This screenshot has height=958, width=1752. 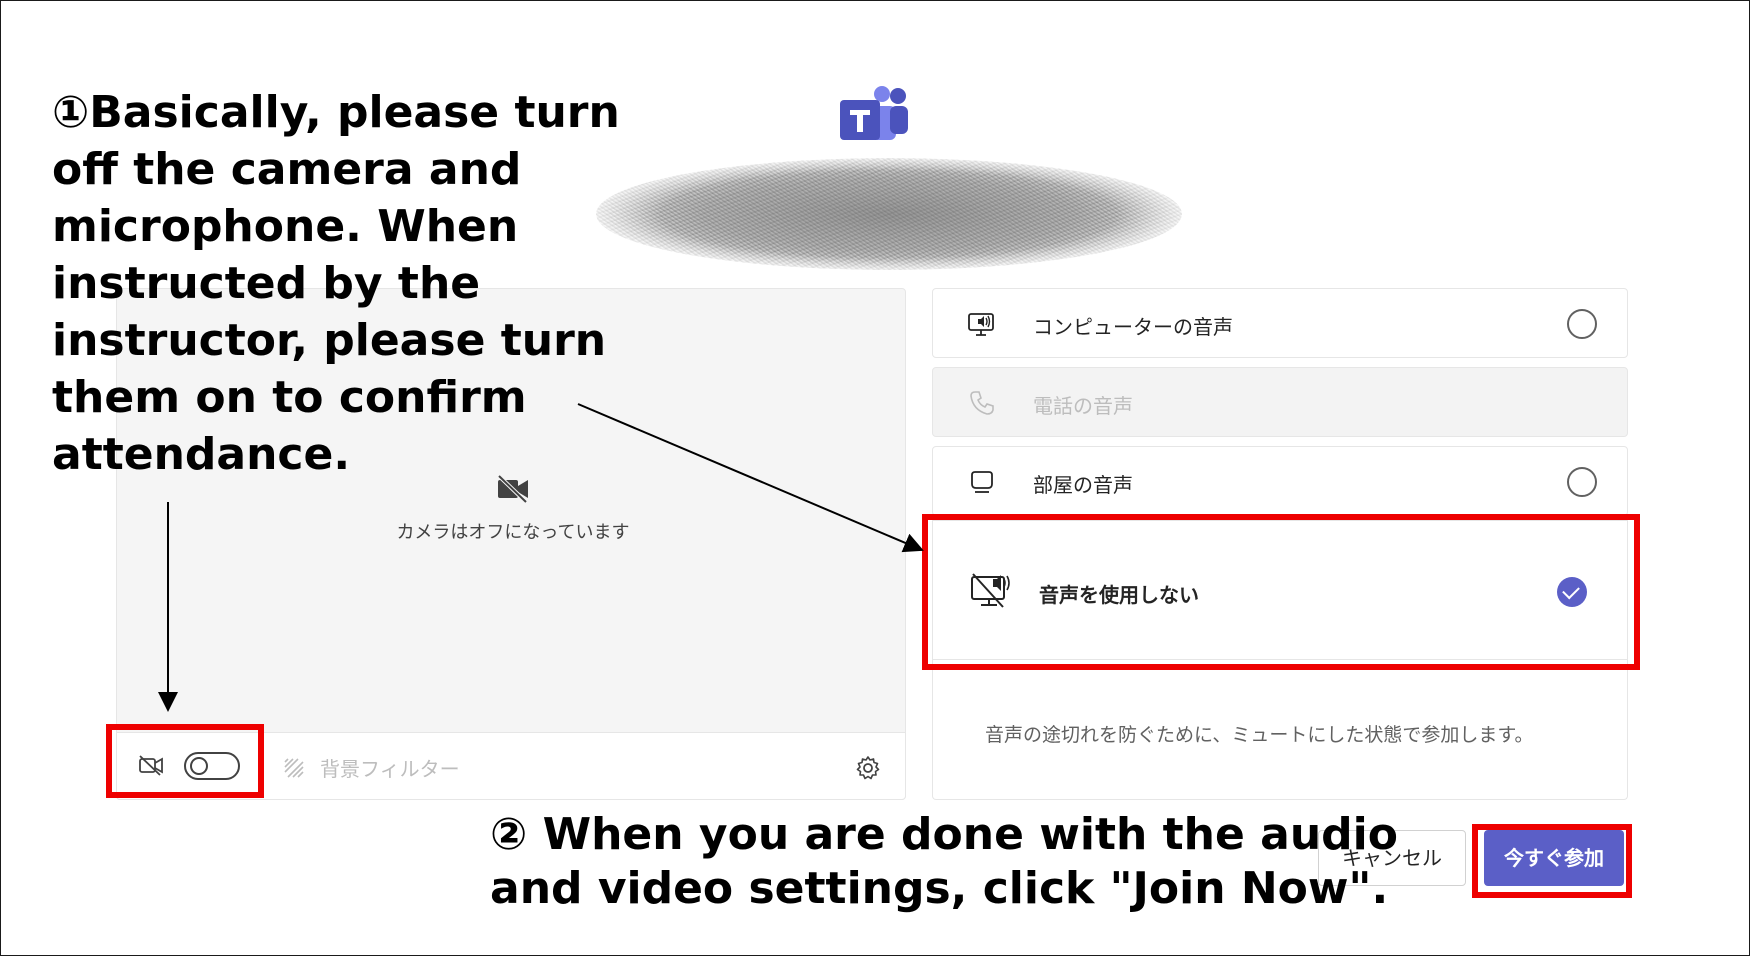 What do you see at coordinates (1280, 481) in the screenshot?
I see `audio-option-room: 部屋の音声` at bounding box center [1280, 481].